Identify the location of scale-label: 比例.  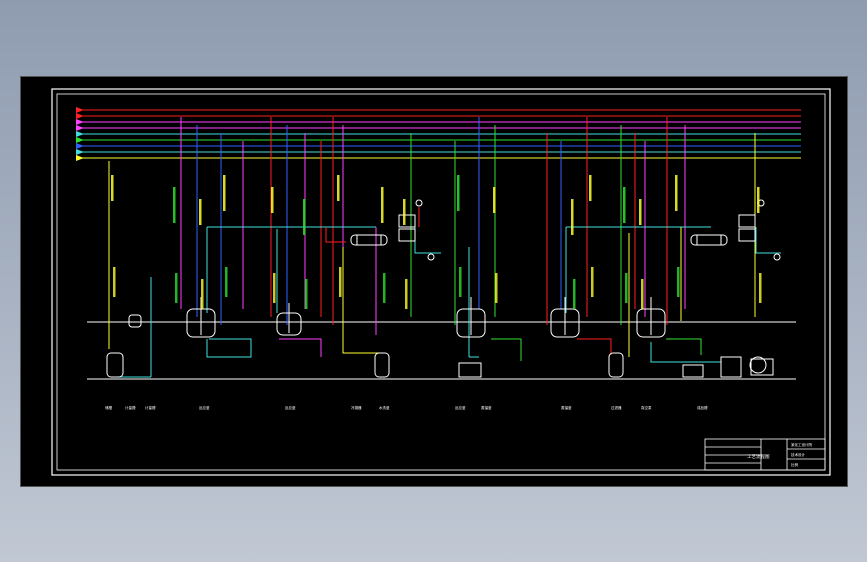
(795, 464).